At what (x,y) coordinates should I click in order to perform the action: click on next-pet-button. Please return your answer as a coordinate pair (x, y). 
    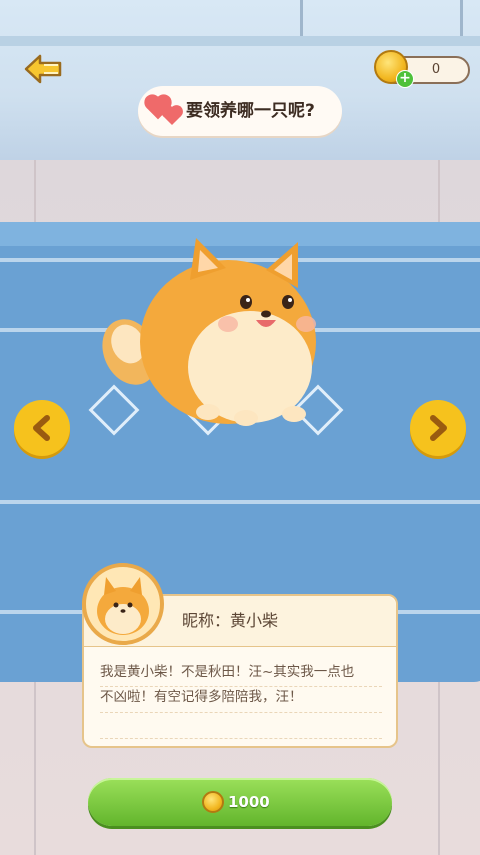
    Looking at the image, I should click on (438, 428).